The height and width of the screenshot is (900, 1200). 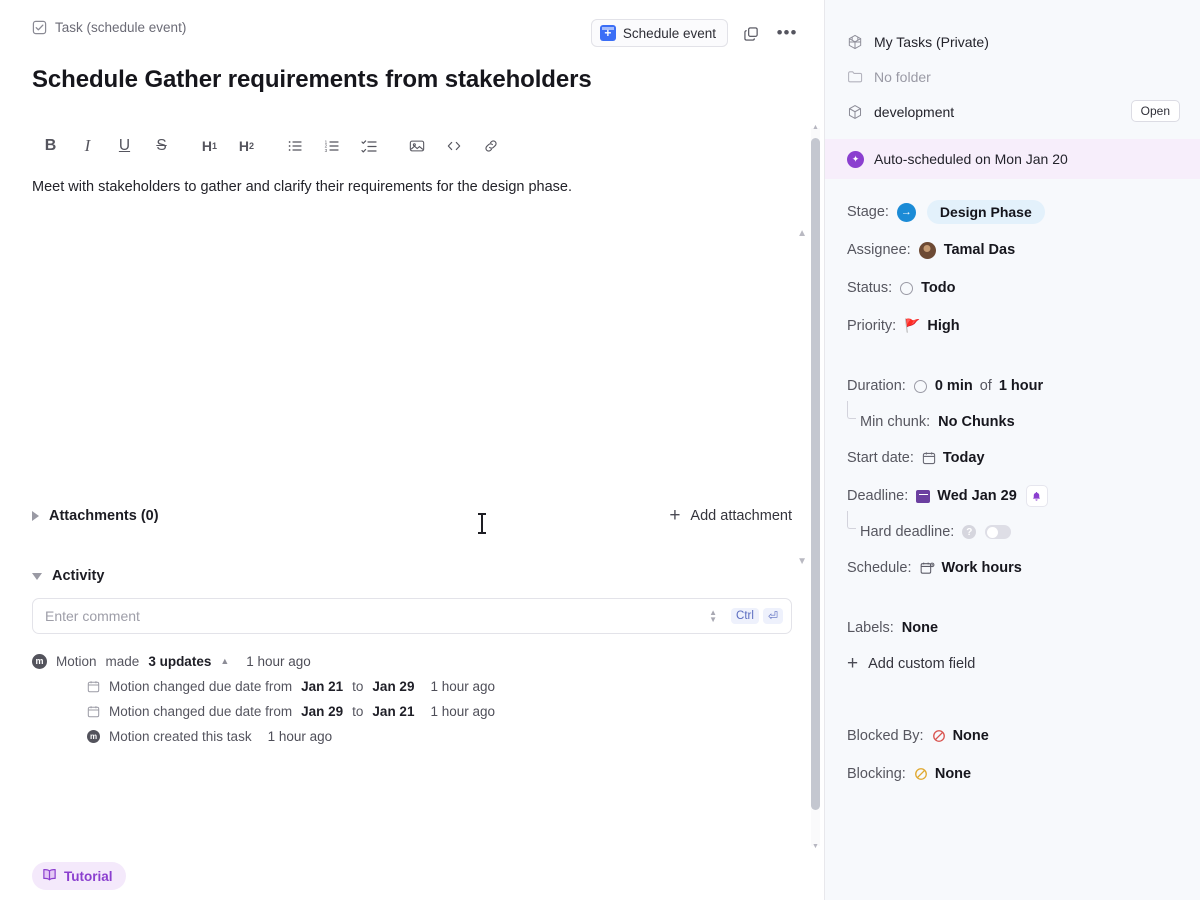 I want to click on entry-to: Jan 29, so click(x=393, y=687).